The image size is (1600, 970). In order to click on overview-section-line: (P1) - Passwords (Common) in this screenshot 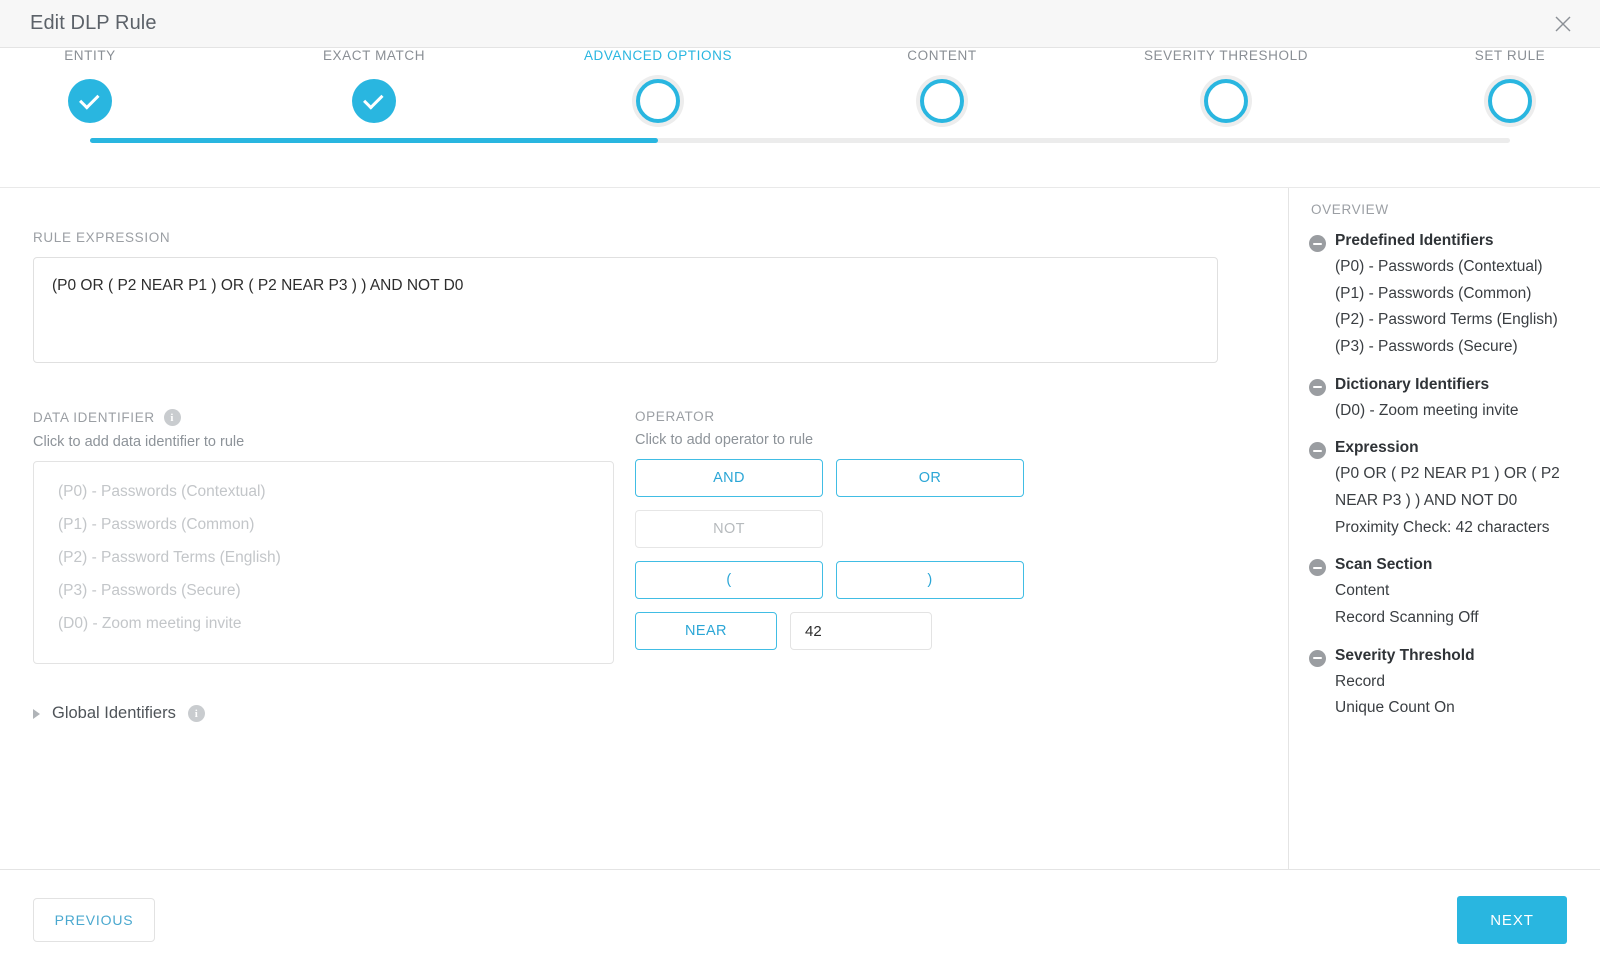, I will do `click(1433, 293)`.